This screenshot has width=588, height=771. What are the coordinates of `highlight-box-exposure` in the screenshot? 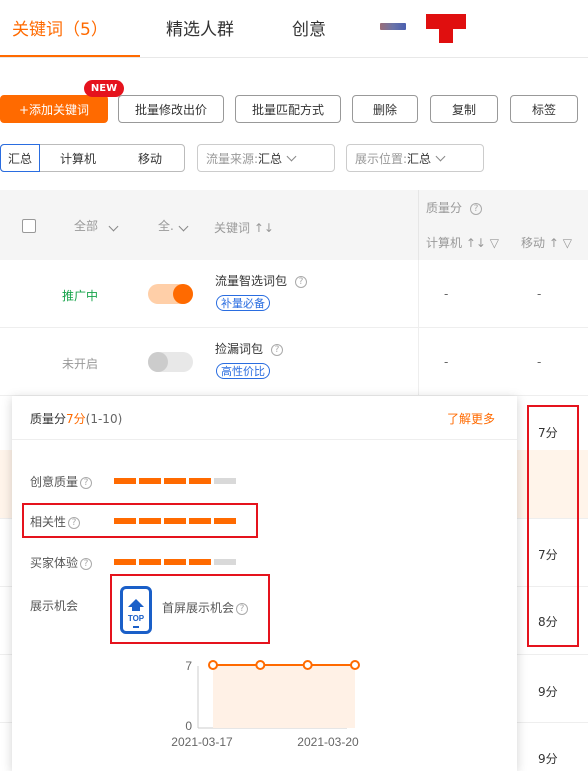 It's located at (190, 609).